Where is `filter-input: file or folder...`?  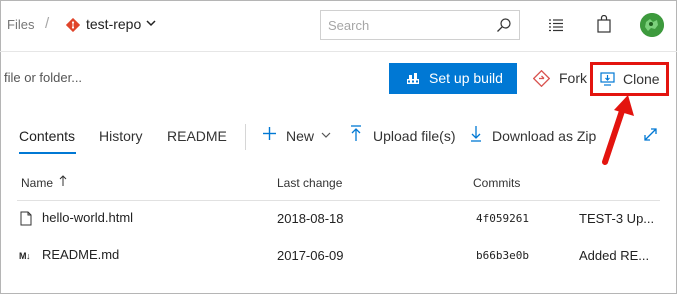 filter-input: file or folder... is located at coordinates (43, 77).